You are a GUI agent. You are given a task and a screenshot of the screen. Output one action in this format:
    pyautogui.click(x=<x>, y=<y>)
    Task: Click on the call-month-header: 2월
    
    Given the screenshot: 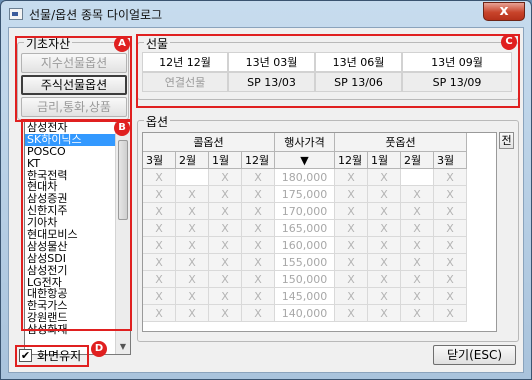 What is the action you would take?
    pyautogui.click(x=192, y=160)
    